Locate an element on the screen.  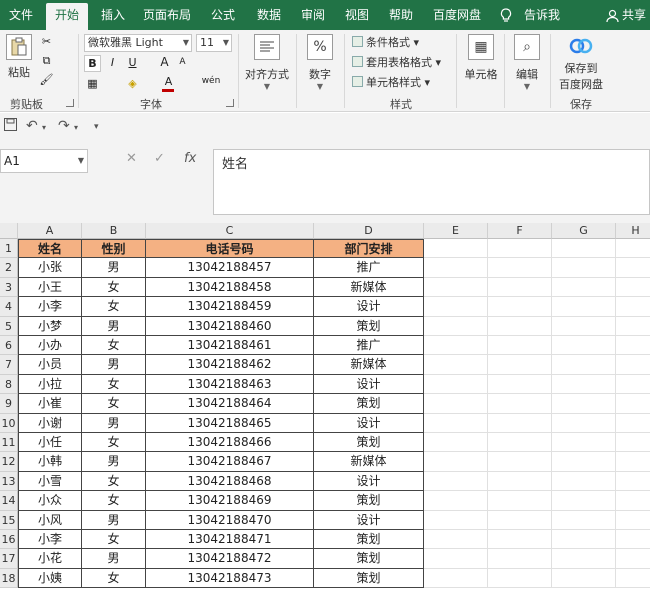
conditional-format-button: 条件格式 ▾ is located at coordinates (385, 42).